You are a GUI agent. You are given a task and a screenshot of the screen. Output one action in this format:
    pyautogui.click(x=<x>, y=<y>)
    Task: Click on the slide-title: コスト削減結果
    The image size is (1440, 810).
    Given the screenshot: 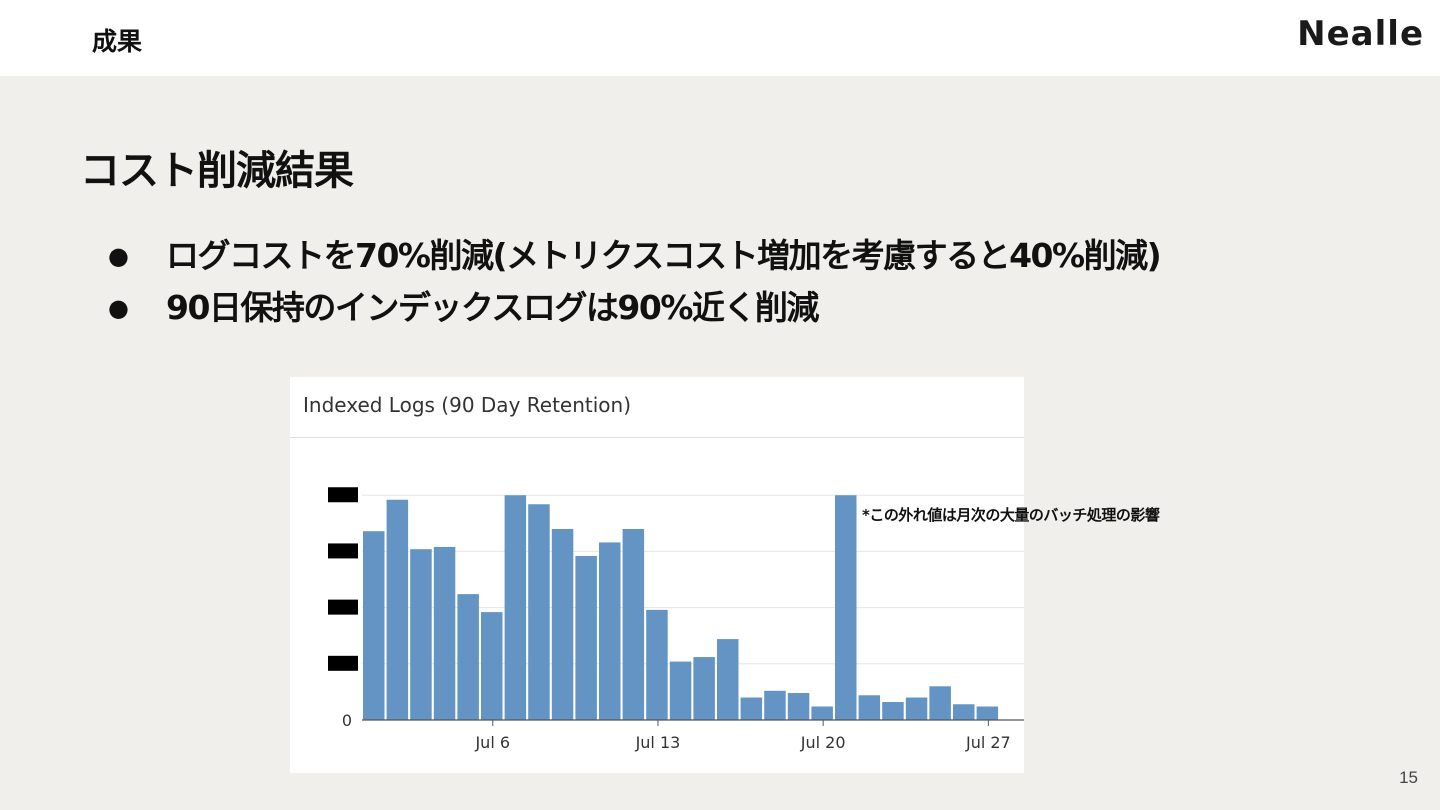 What is the action you would take?
    pyautogui.click(x=217, y=171)
    